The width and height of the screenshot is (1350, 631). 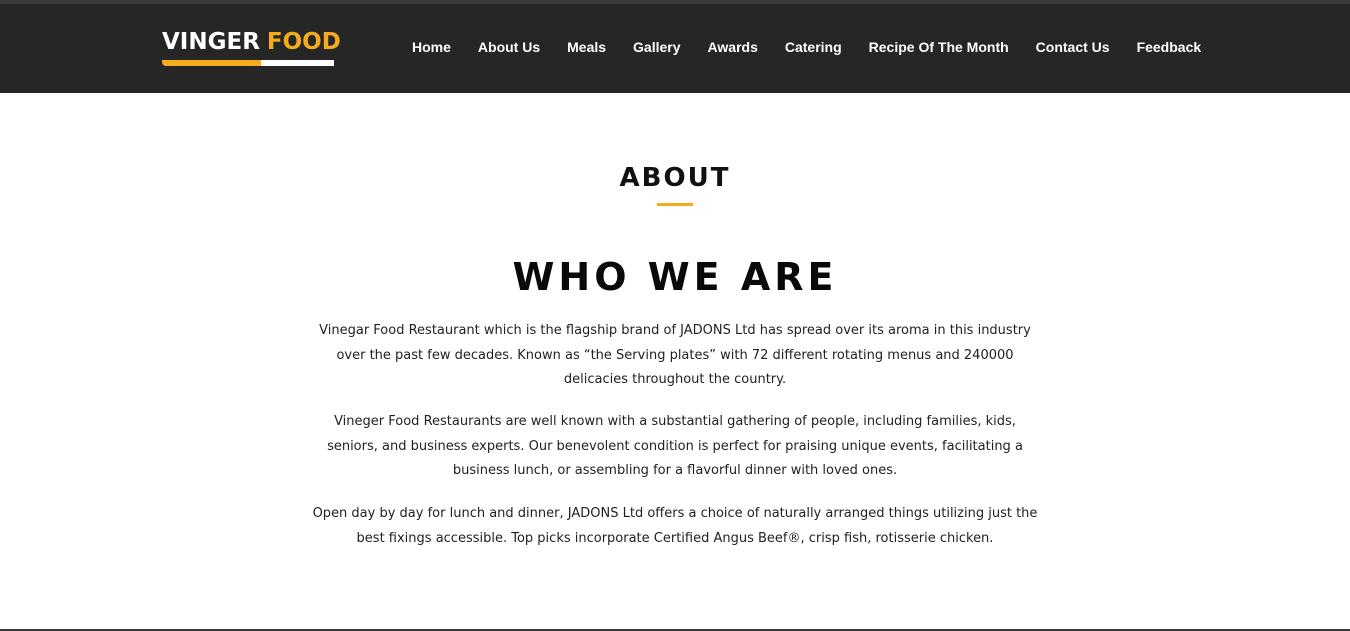 I want to click on nav-link-recipe-of-the-month: Recipe Of The Month, so click(x=939, y=47).